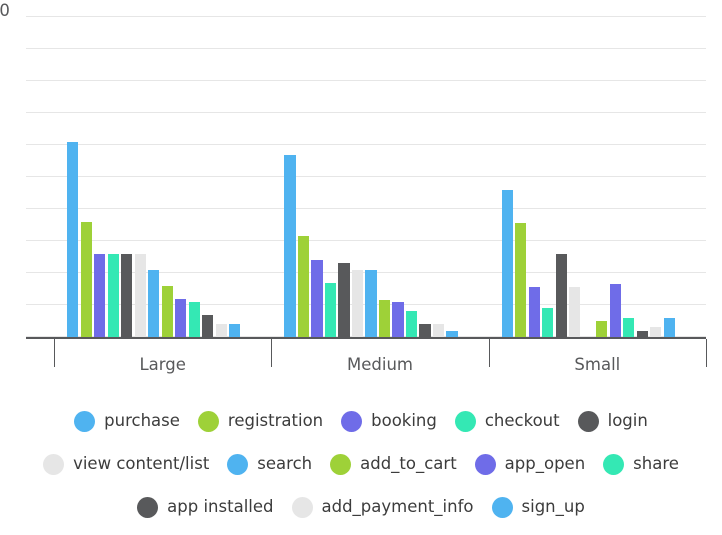  Describe the element at coordinates (5, 10) in the screenshot. I see `y-axis-tick-label: 100` at that location.